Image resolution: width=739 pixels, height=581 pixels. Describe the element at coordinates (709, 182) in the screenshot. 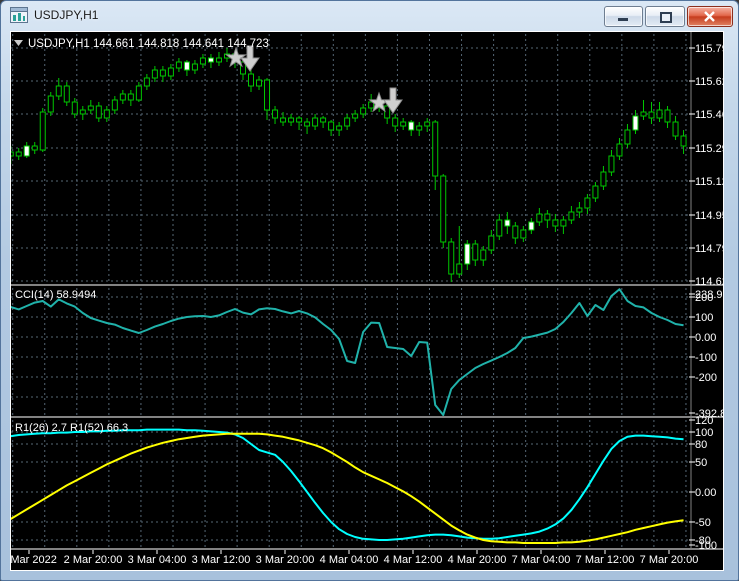

I see `price-axis-label: 115.125` at that location.